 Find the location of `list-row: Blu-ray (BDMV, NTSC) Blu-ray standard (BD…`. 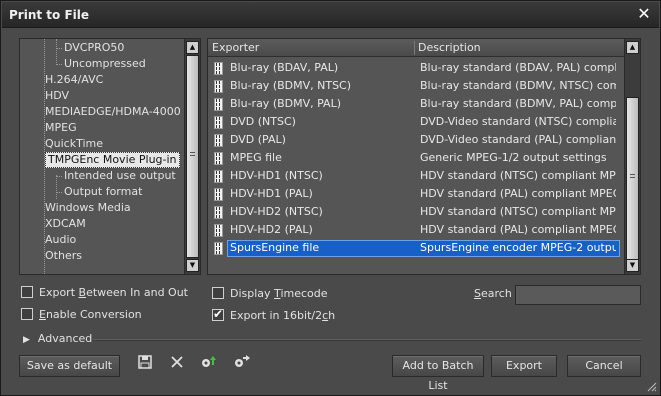

list-row: Blu-ray (BDMV, NTSC) Blu-ray standard (BD… is located at coordinates (416, 86).